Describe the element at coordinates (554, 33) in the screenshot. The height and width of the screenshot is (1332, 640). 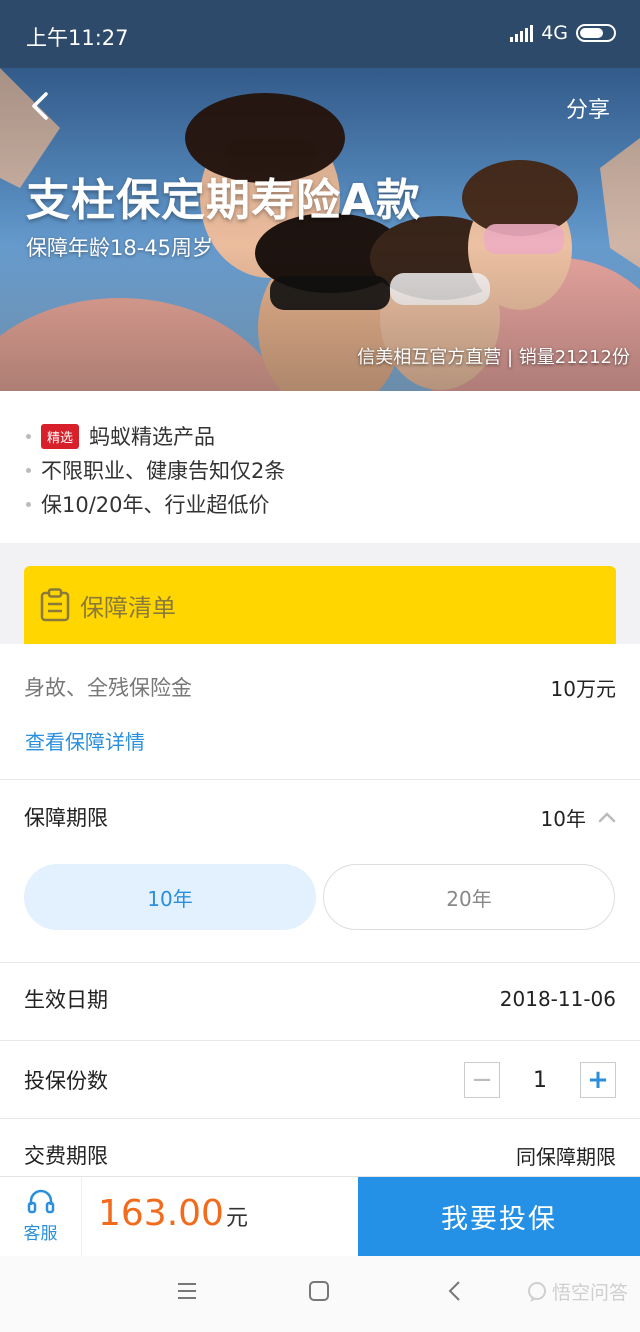
I see `network-type: 4G` at that location.